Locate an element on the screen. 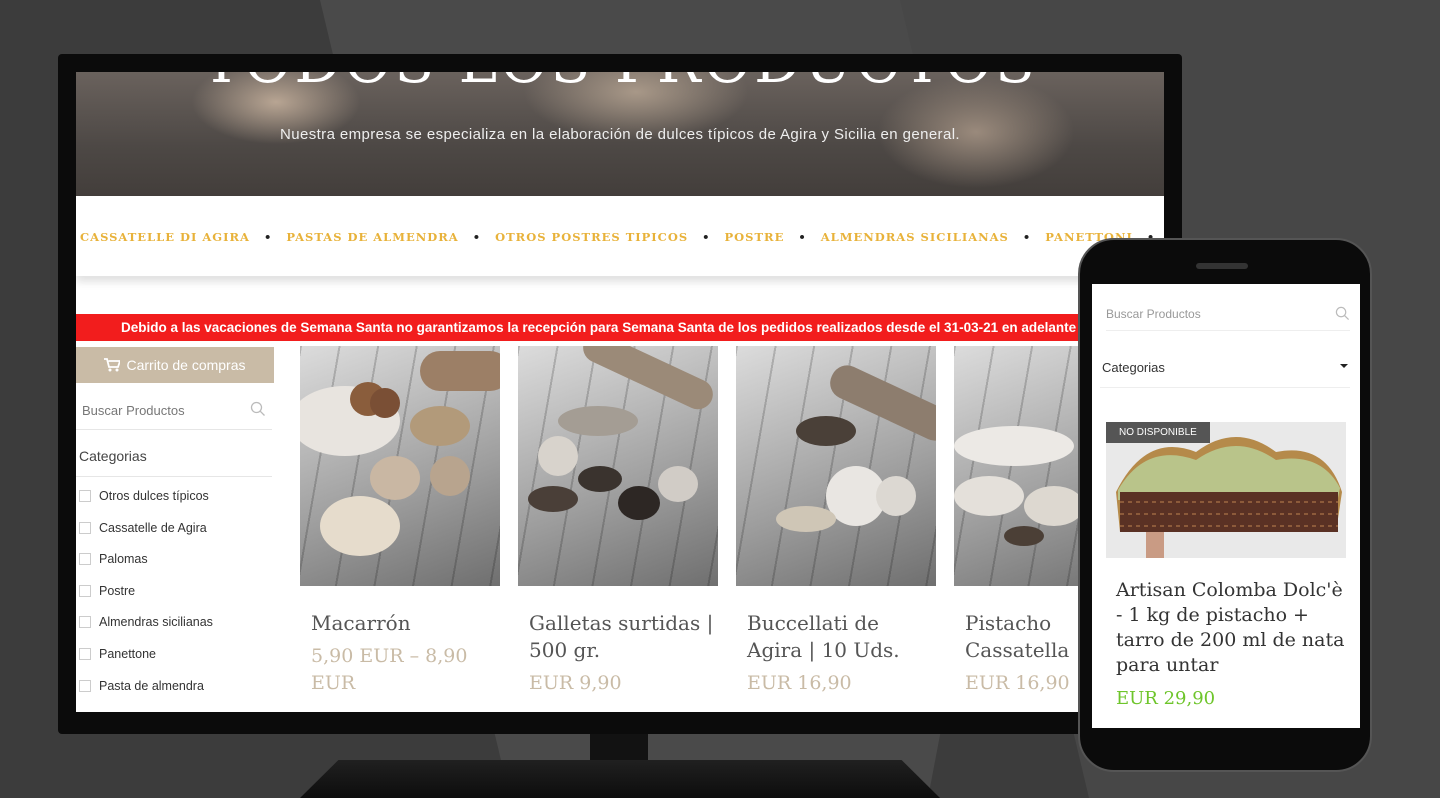  product-price: EUR 9,90 is located at coordinates (575, 683).